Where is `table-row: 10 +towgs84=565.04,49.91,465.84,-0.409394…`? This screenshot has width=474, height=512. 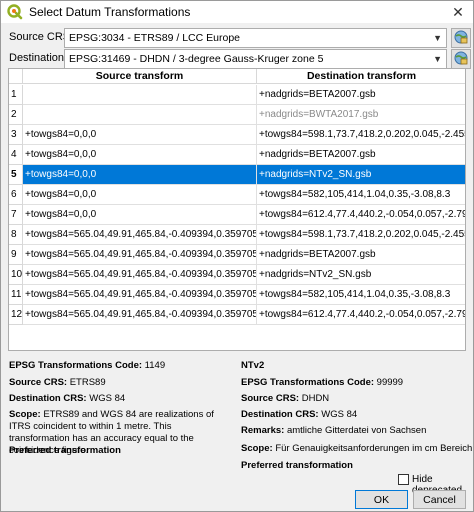 table-row: 10 +towgs84=565.04,49.91,465.84,-0.409394… is located at coordinates (237, 275).